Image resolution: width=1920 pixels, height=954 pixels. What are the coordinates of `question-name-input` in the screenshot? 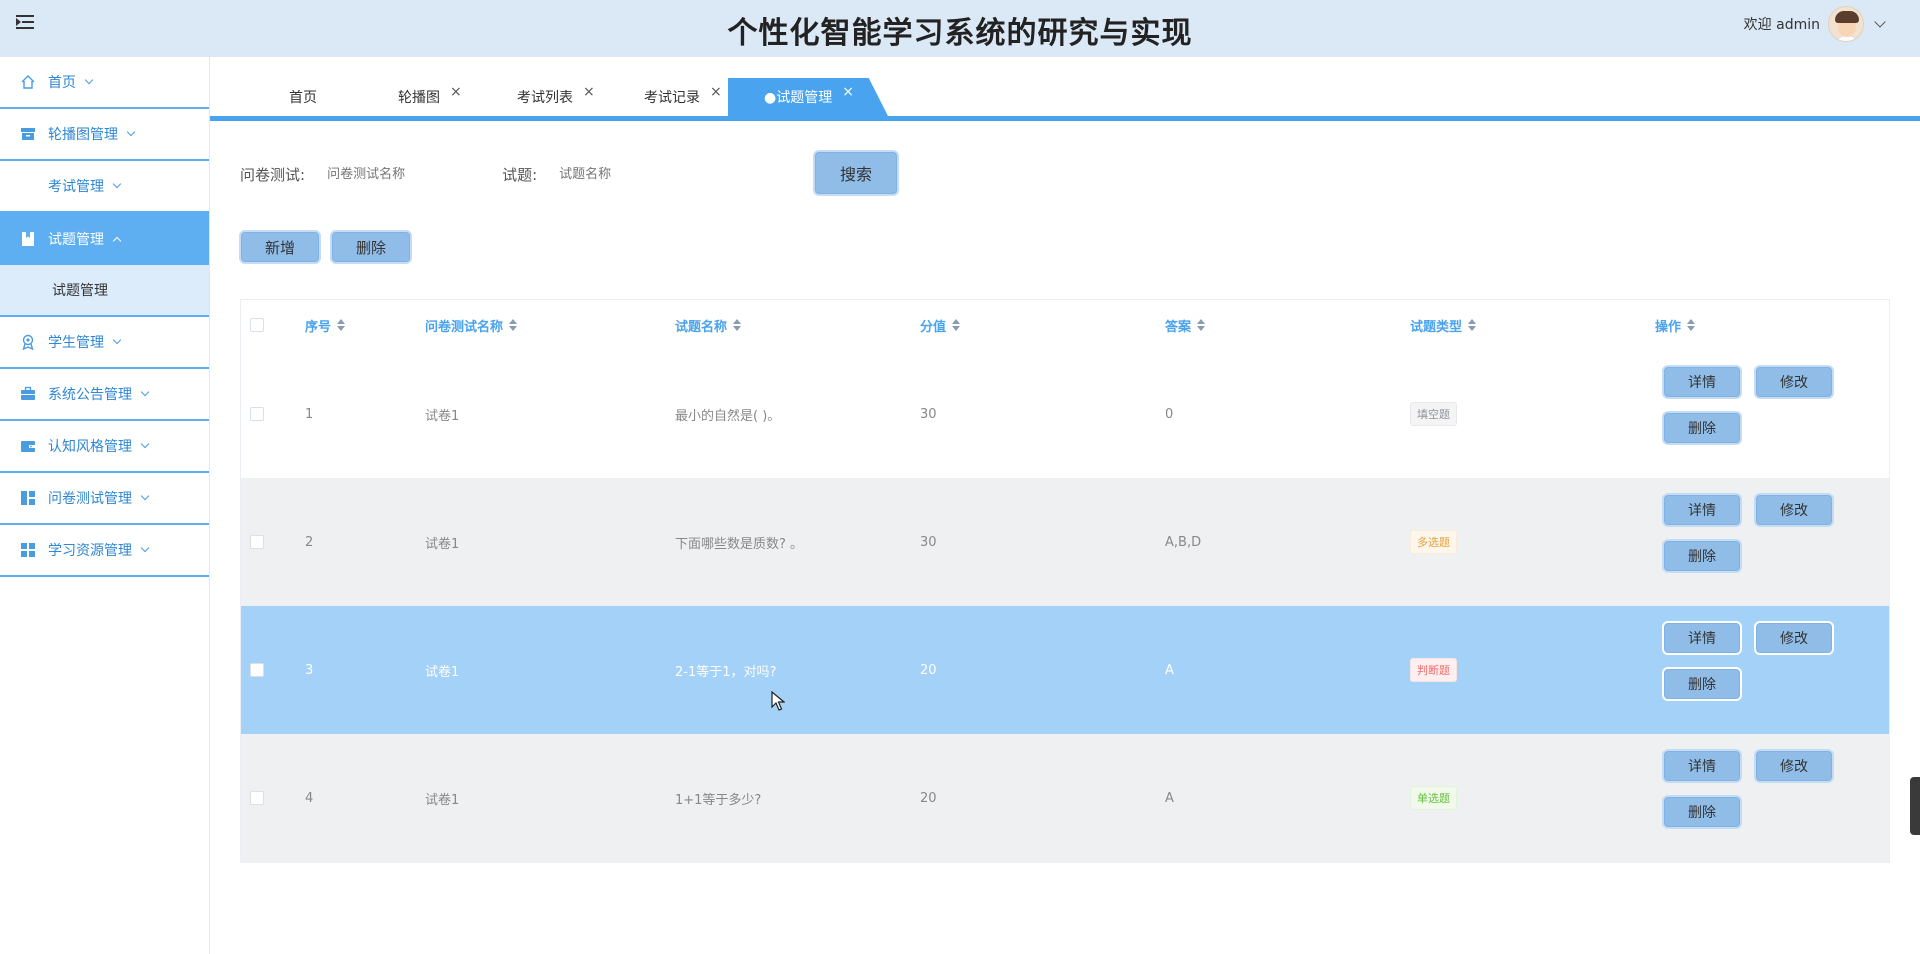 It's located at (647, 174).